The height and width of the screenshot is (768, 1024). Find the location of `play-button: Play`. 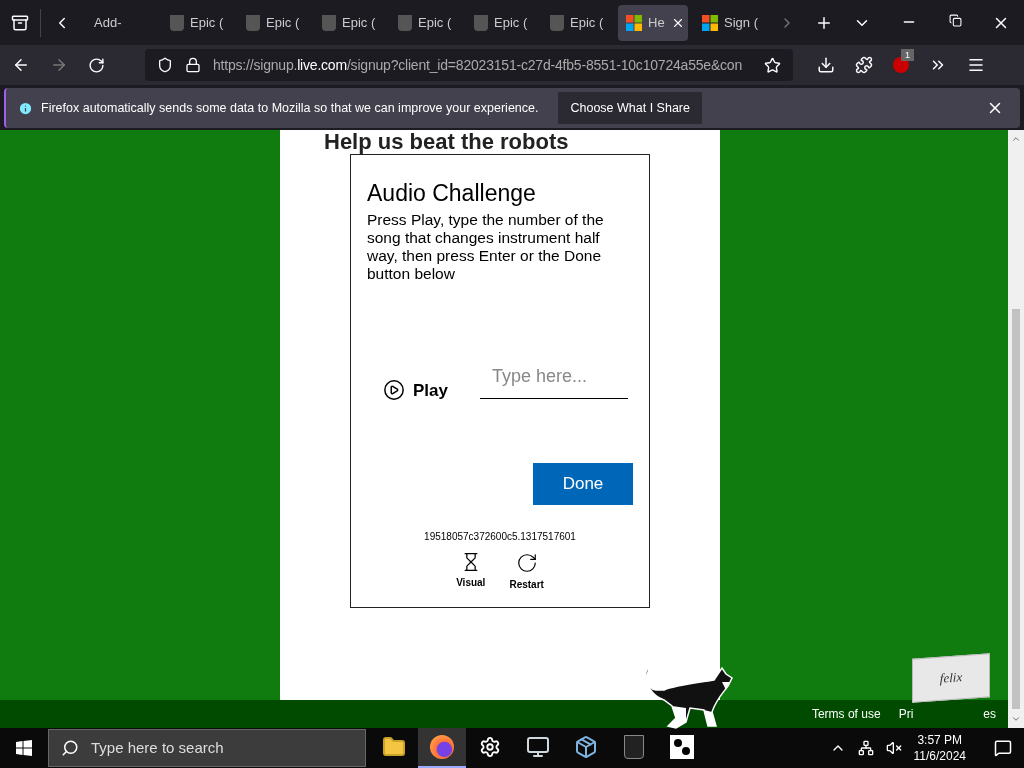

play-button: Play is located at coordinates (415, 390).